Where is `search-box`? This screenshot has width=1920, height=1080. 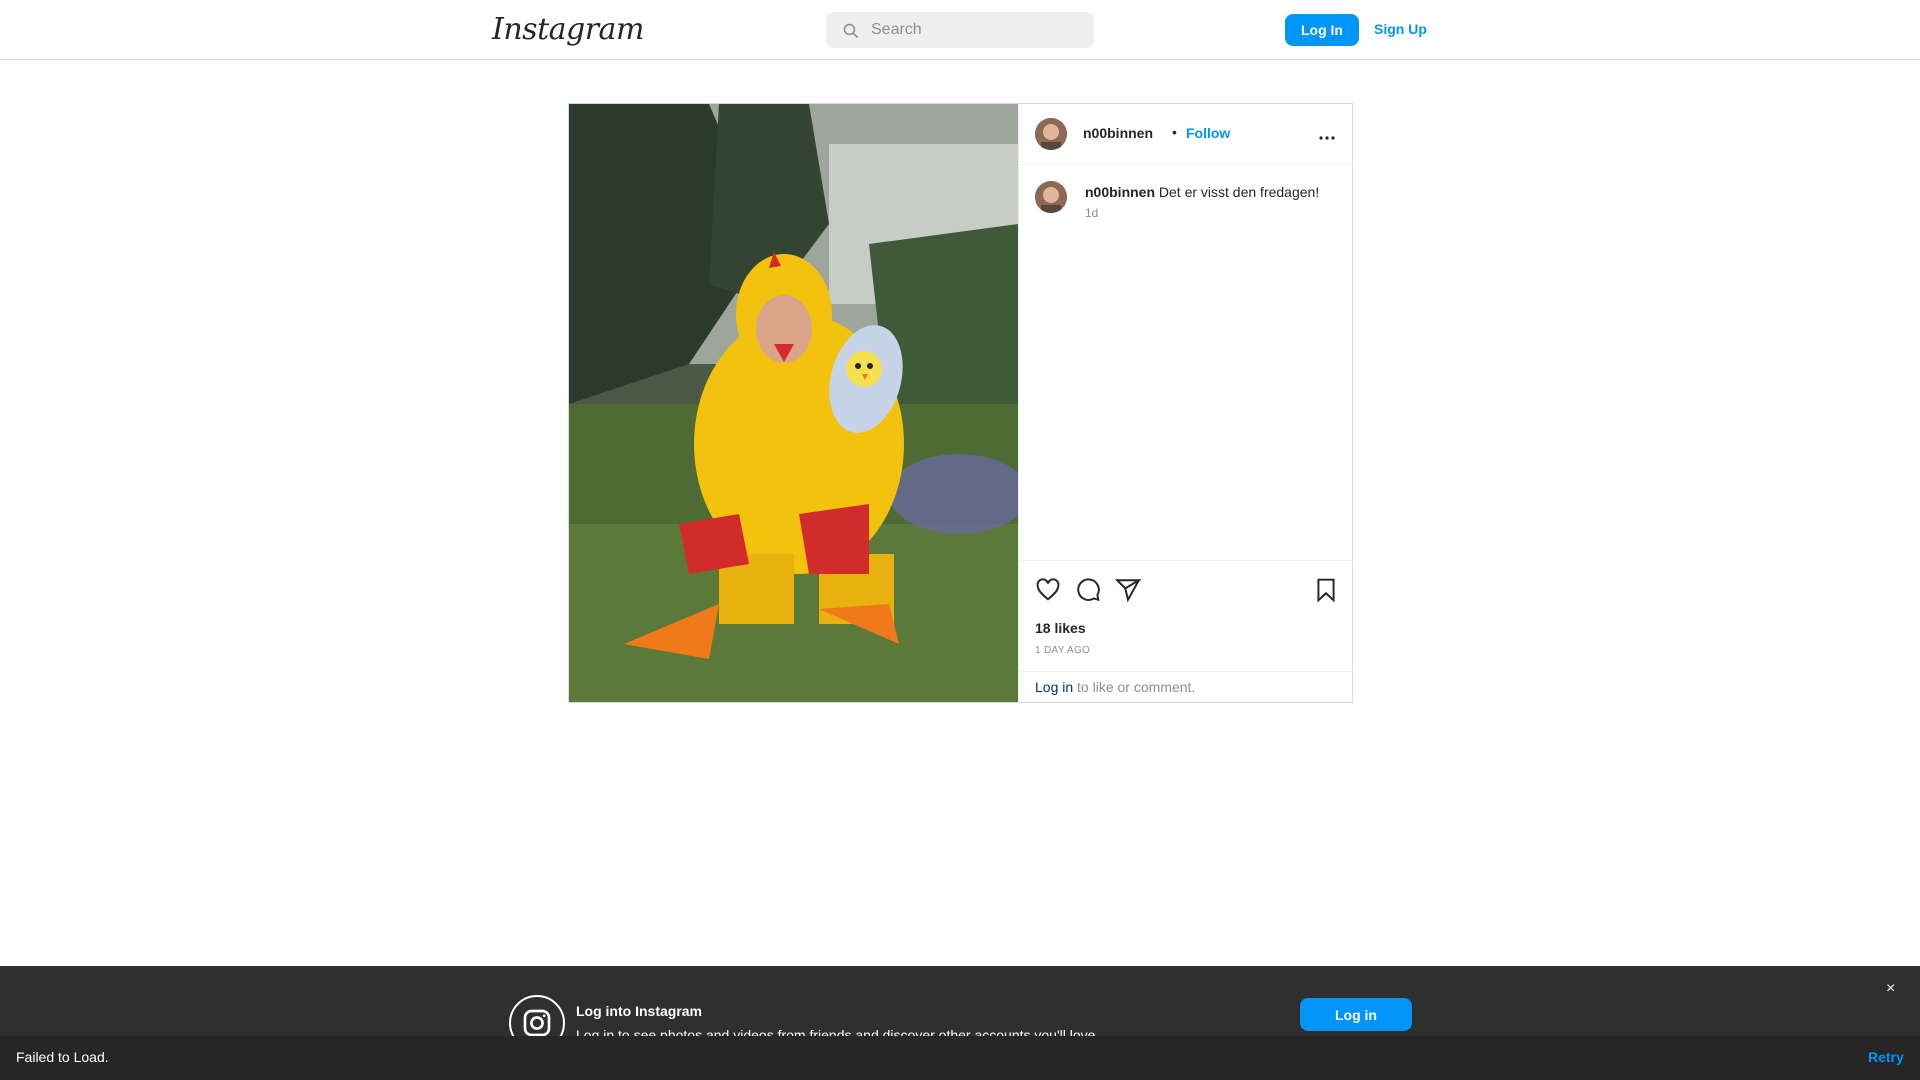 search-box is located at coordinates (960, 30).